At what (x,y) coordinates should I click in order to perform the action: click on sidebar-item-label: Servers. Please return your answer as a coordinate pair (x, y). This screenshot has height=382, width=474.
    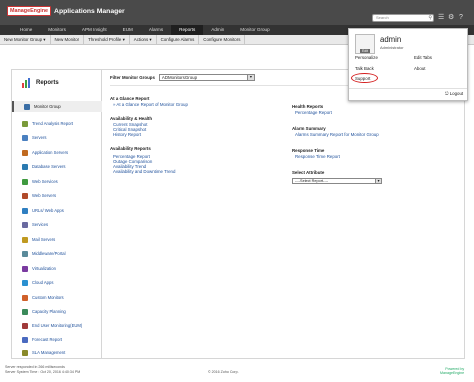
    Looking at the image, I should click on (39, 137).